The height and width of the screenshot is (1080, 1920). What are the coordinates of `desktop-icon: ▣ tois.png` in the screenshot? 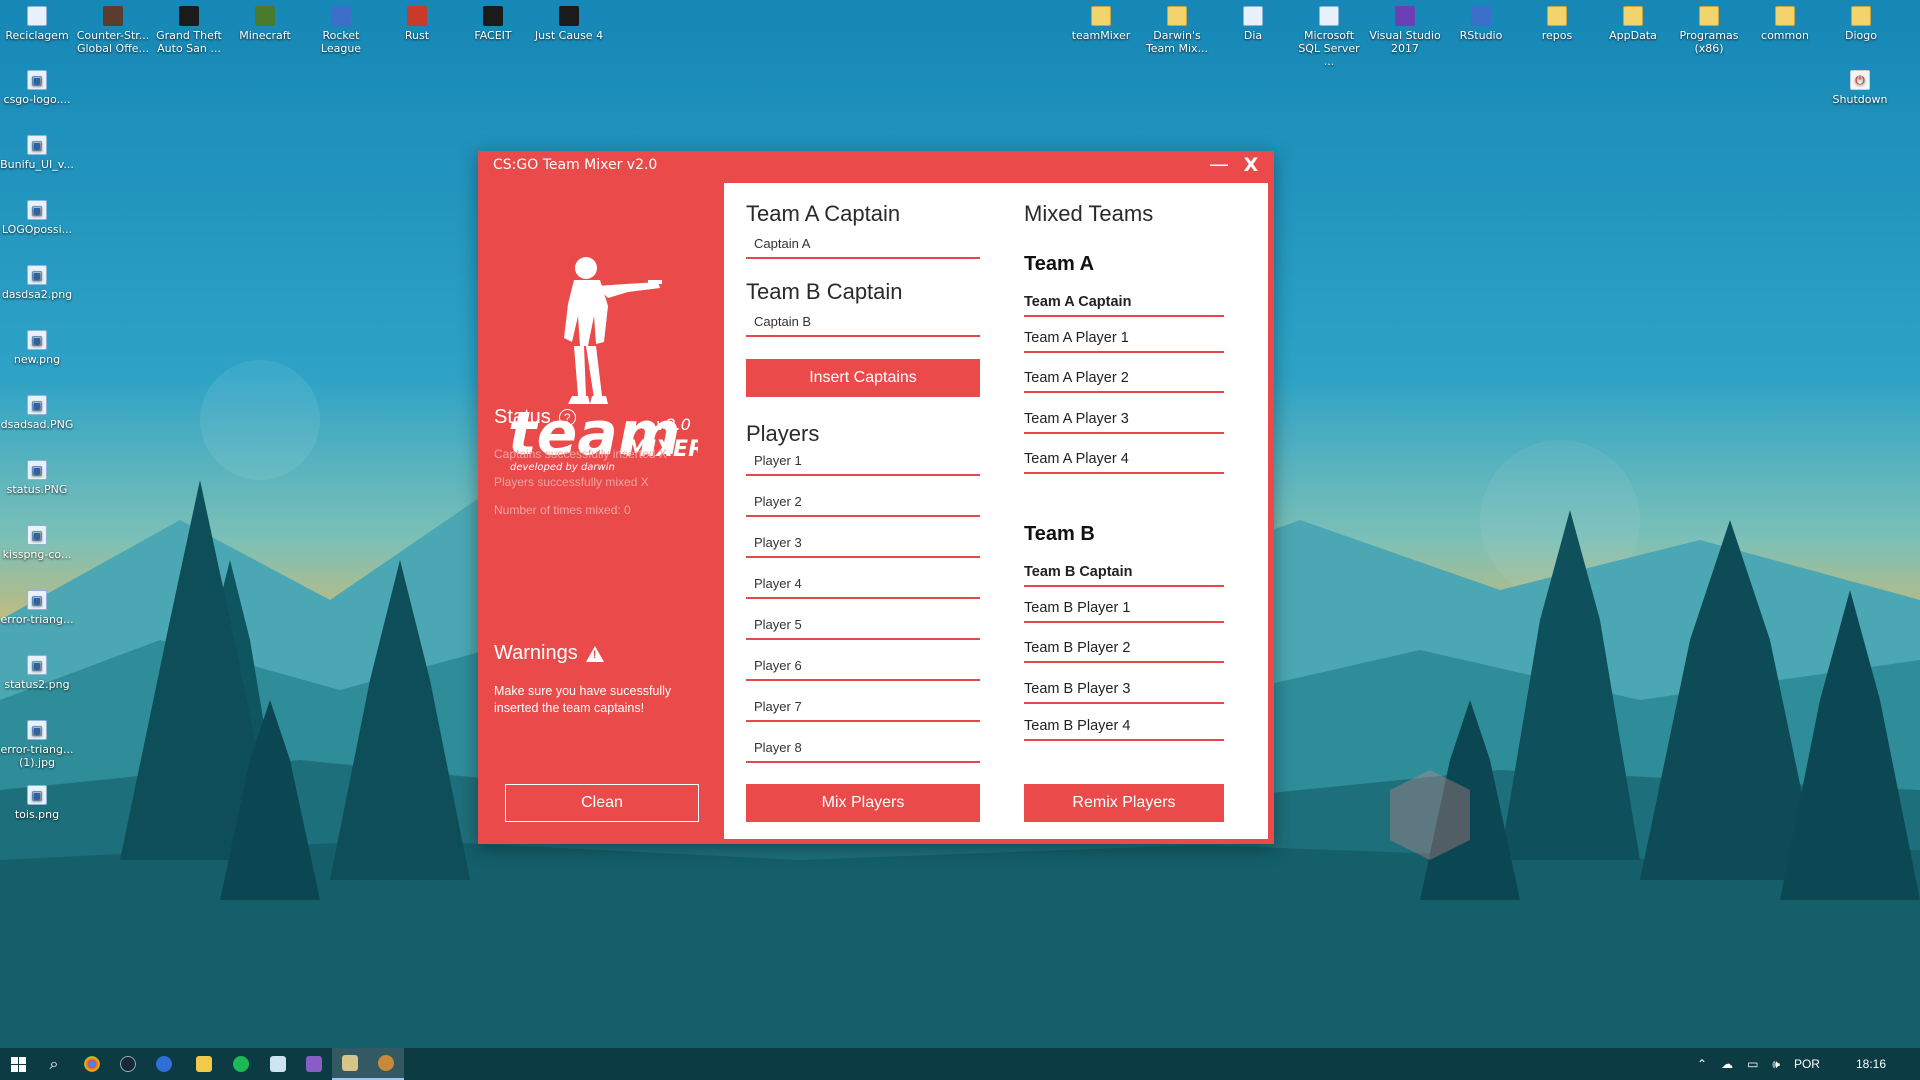 It's located at (37, 803).